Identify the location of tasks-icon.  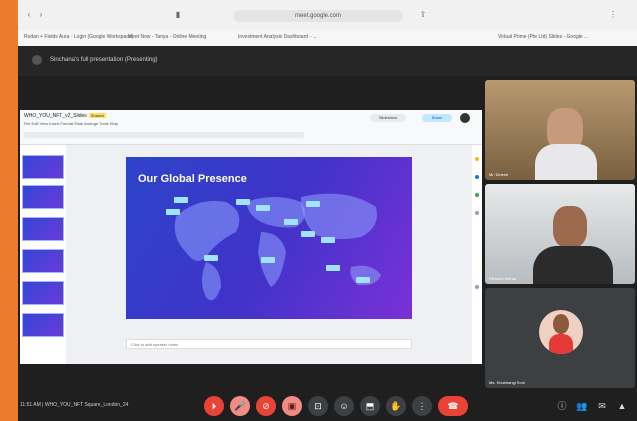
(477, 177).